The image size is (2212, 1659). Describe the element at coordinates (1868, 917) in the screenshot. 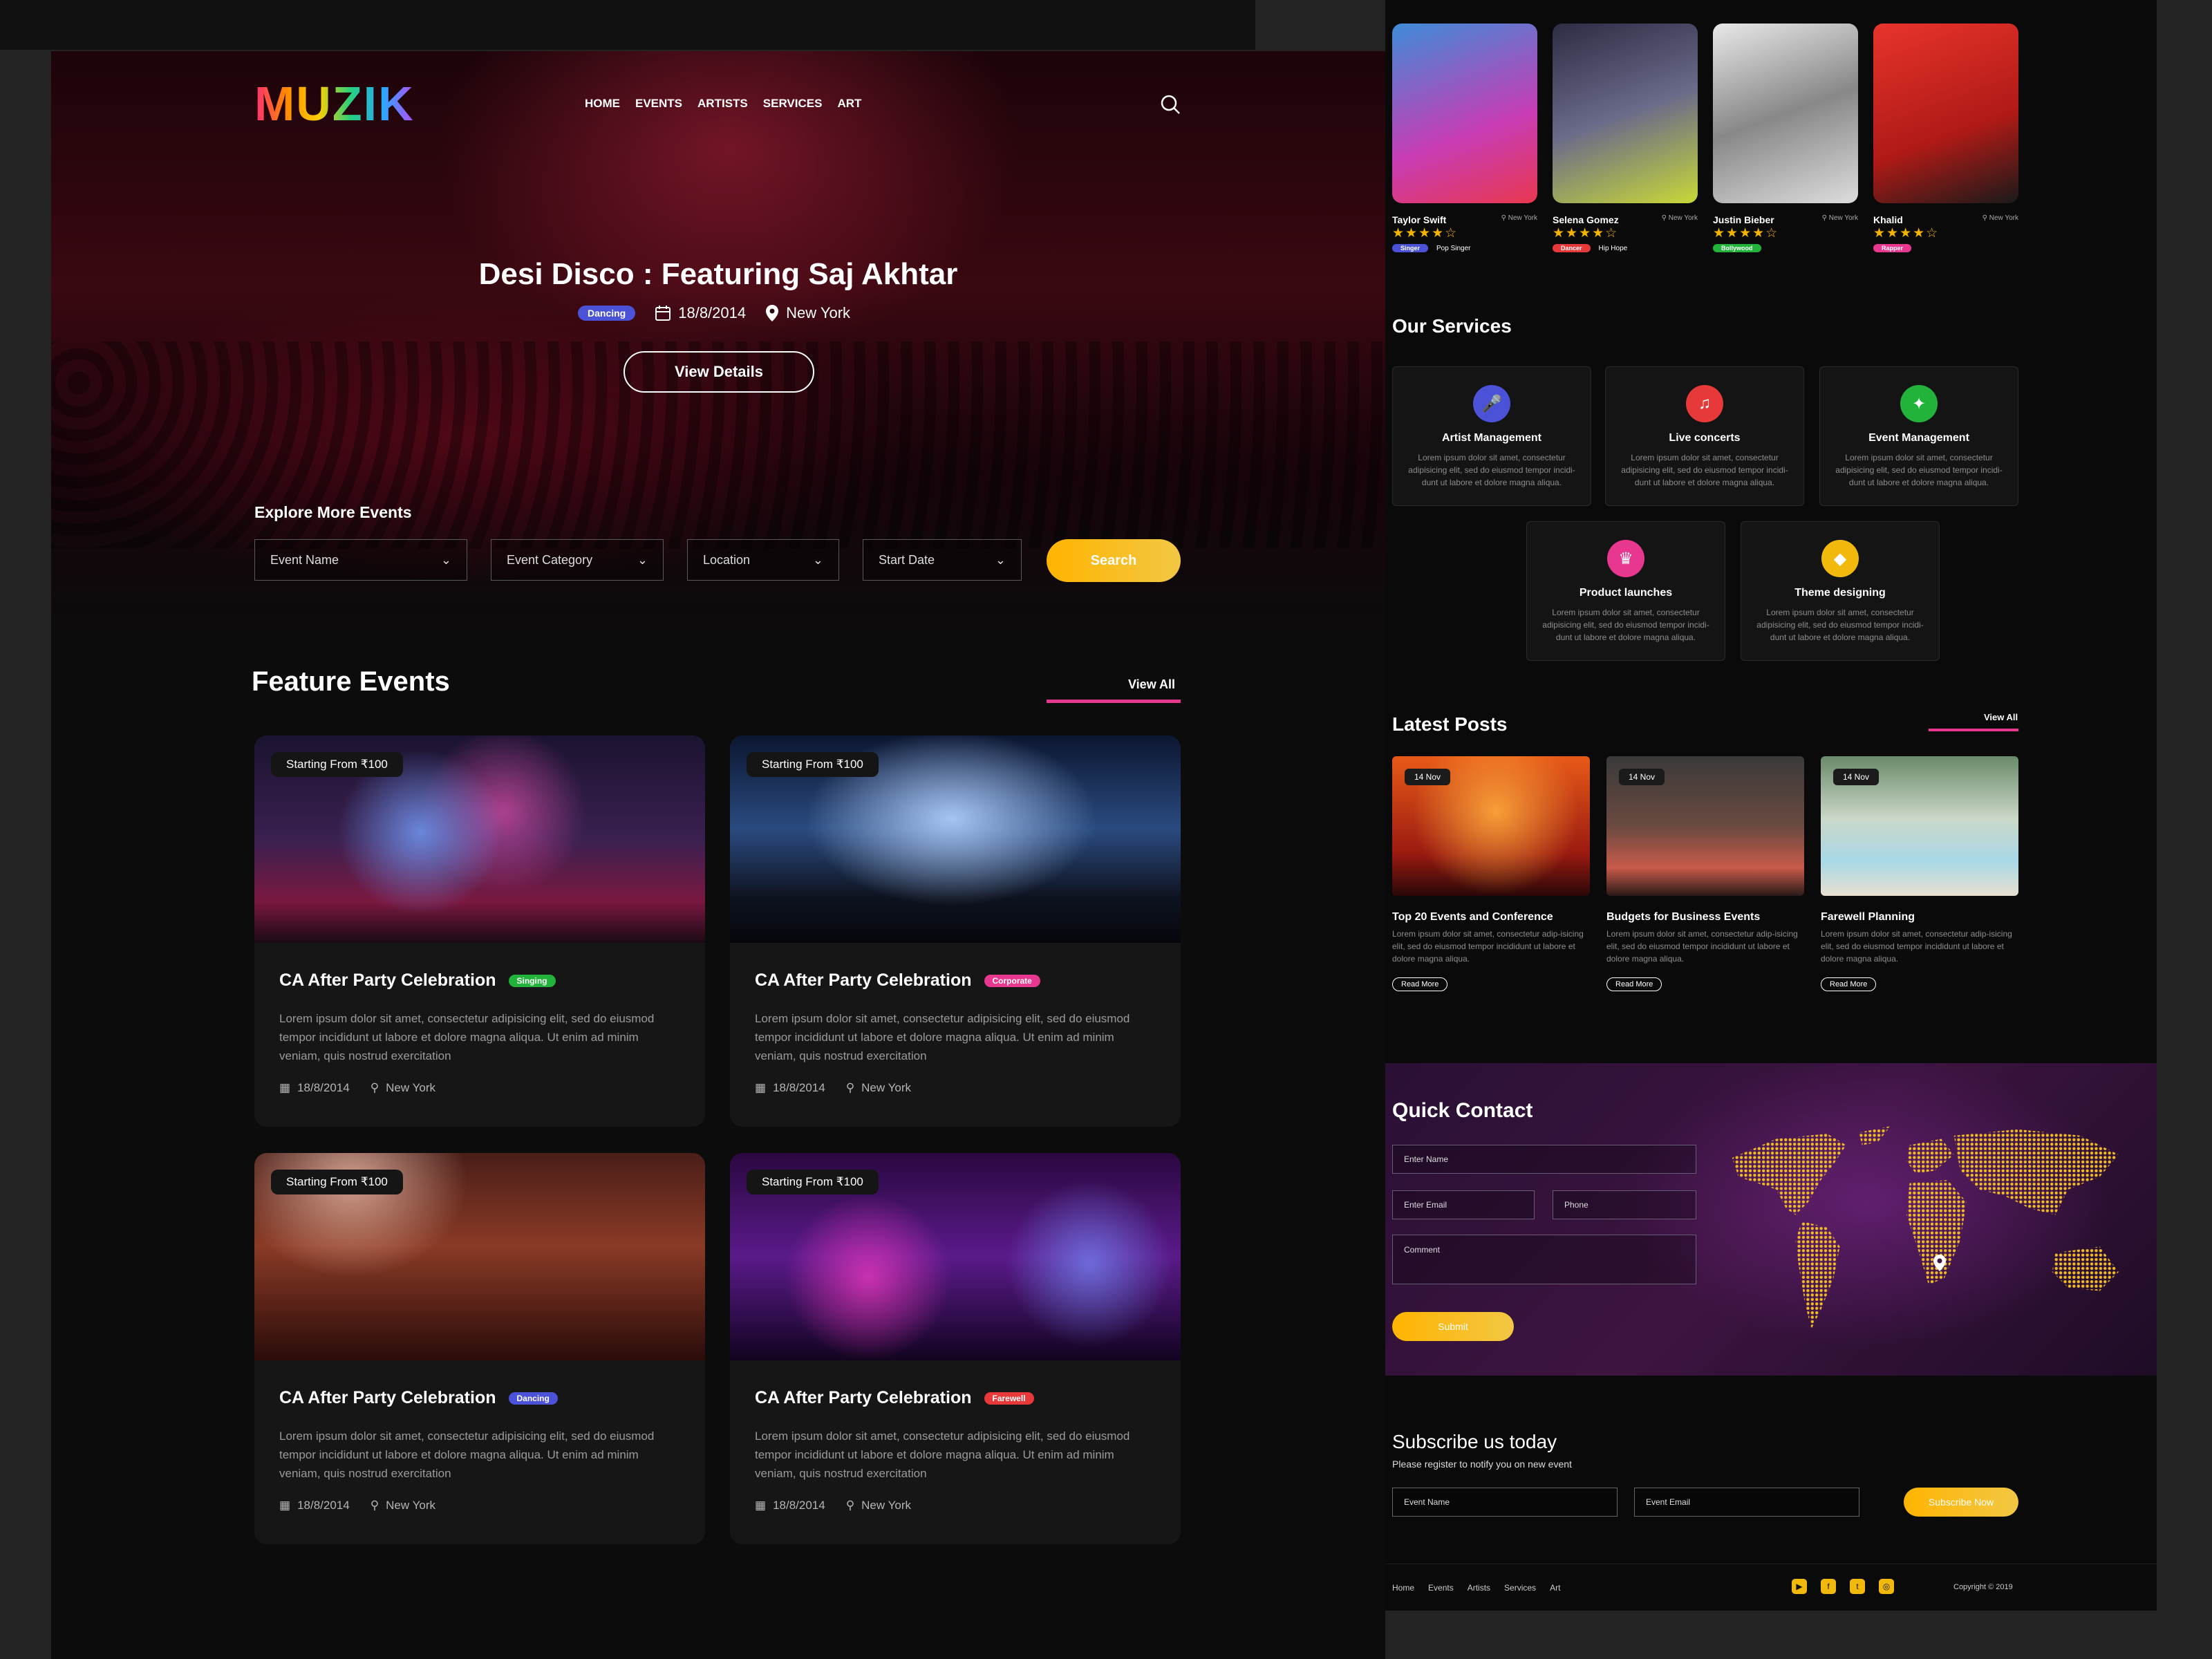

I see `post-title: Farewell Planning` at that location.